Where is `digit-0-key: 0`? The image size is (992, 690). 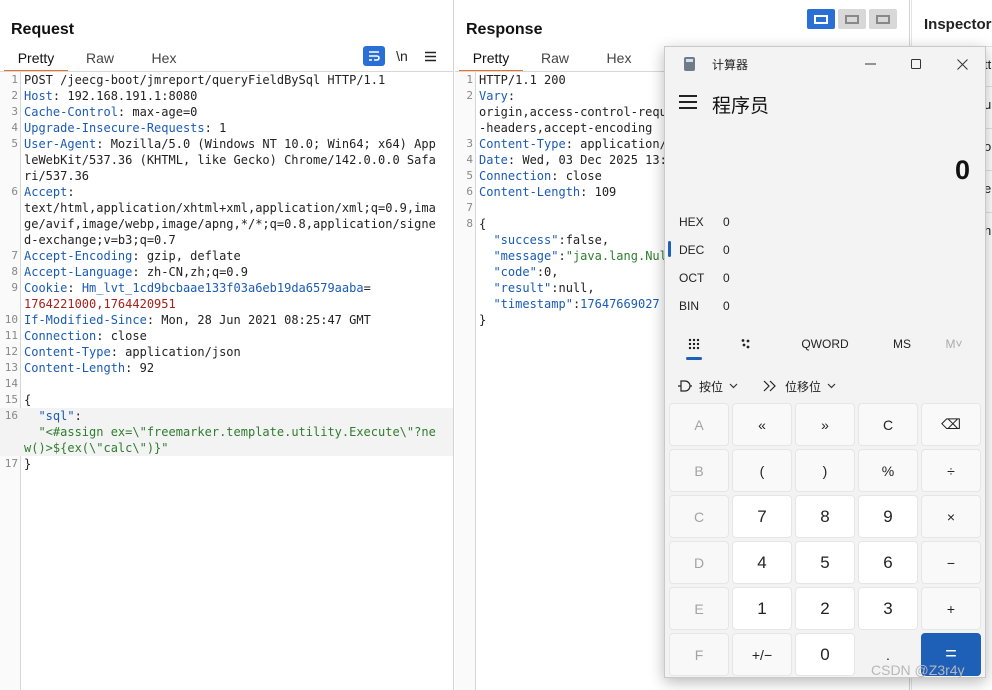 digit-0-key: 0 is located at coordinates (825, 654).